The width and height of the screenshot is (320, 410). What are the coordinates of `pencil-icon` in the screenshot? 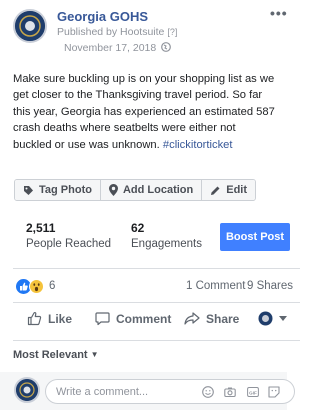 It's located at (215, 190).